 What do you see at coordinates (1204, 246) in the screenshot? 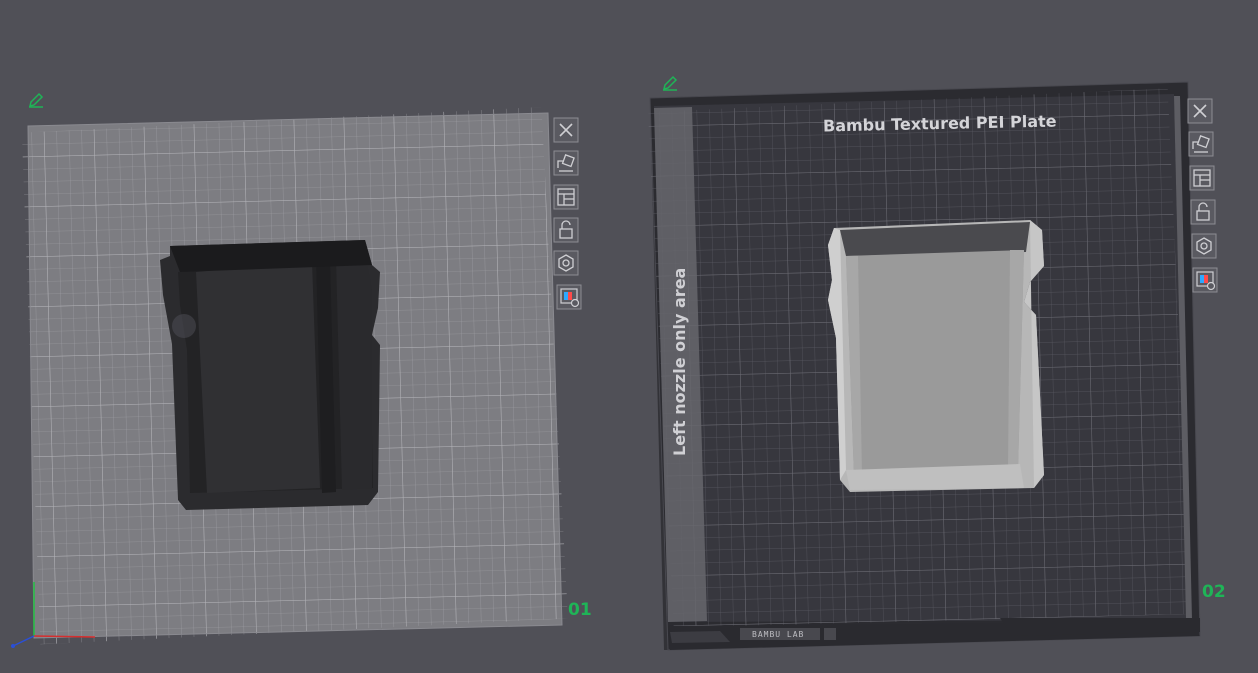
I see `settings-plate-2-button` at bounding box center [1204, 246].